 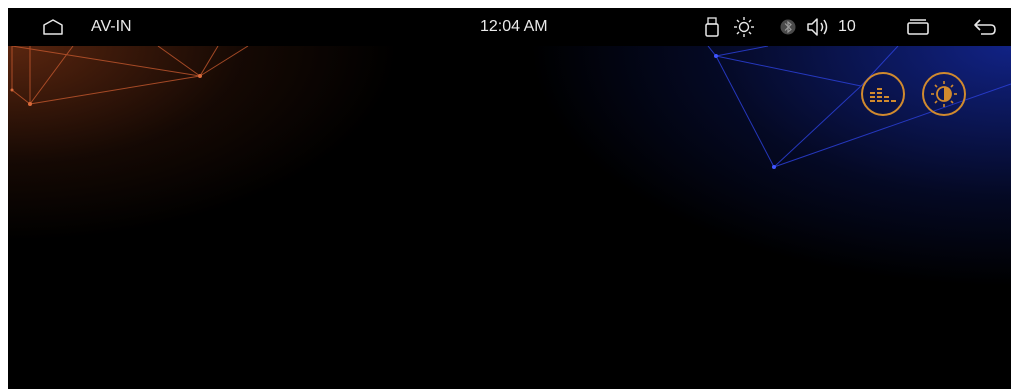 I want to click on source-label: AV-IN, so click(x=111, y=26).